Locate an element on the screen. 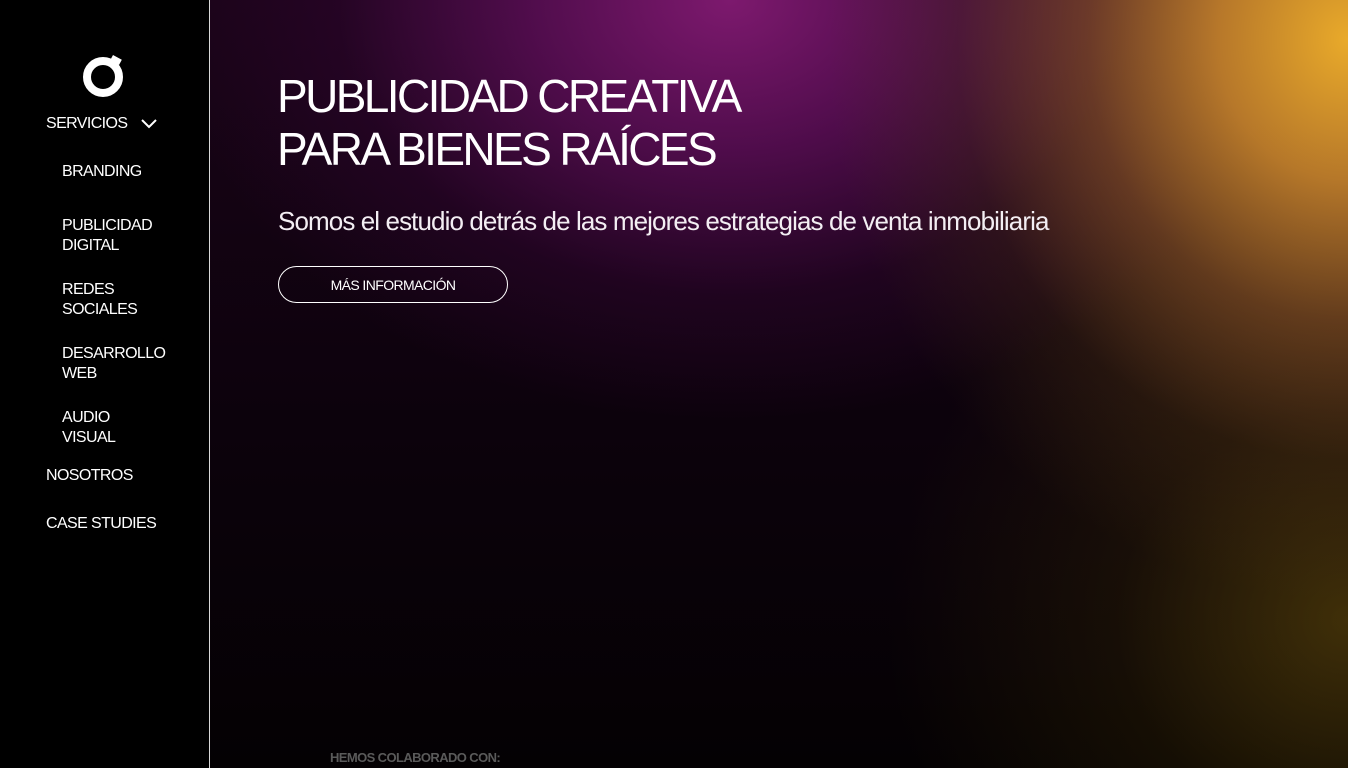 Image resolution: width=1348 pixels, height=768 pixels. submenu-item-branding: BRANDING is located at coordinates (122, 172).